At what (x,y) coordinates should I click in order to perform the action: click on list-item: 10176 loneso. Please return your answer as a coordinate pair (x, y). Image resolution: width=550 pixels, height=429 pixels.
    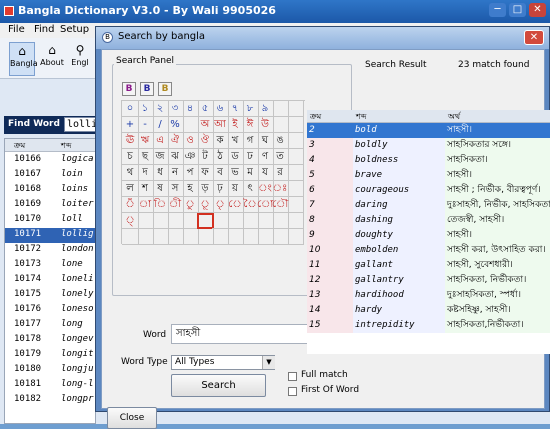
    Looking at the image, I should click on (50, 310).